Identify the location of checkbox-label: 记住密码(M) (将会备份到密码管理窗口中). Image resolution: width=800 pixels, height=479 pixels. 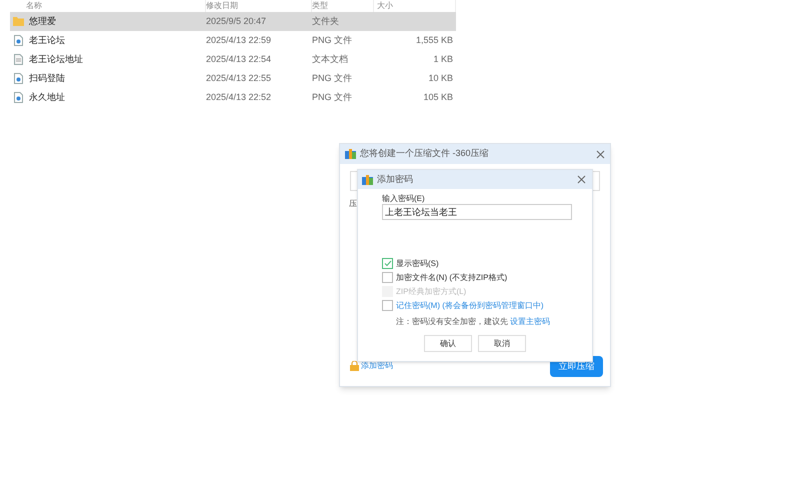
(470, 306).